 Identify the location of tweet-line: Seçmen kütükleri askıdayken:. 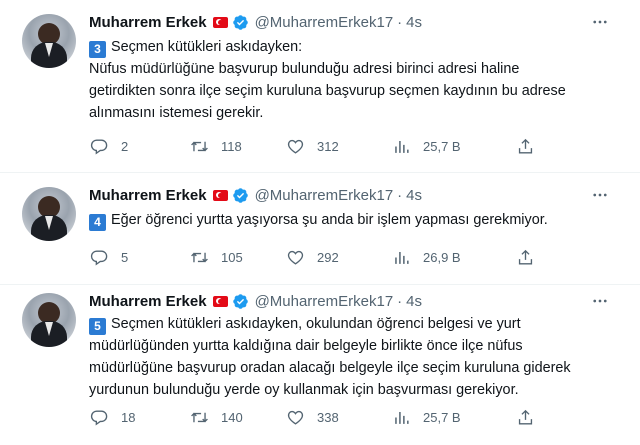
(207, 47).